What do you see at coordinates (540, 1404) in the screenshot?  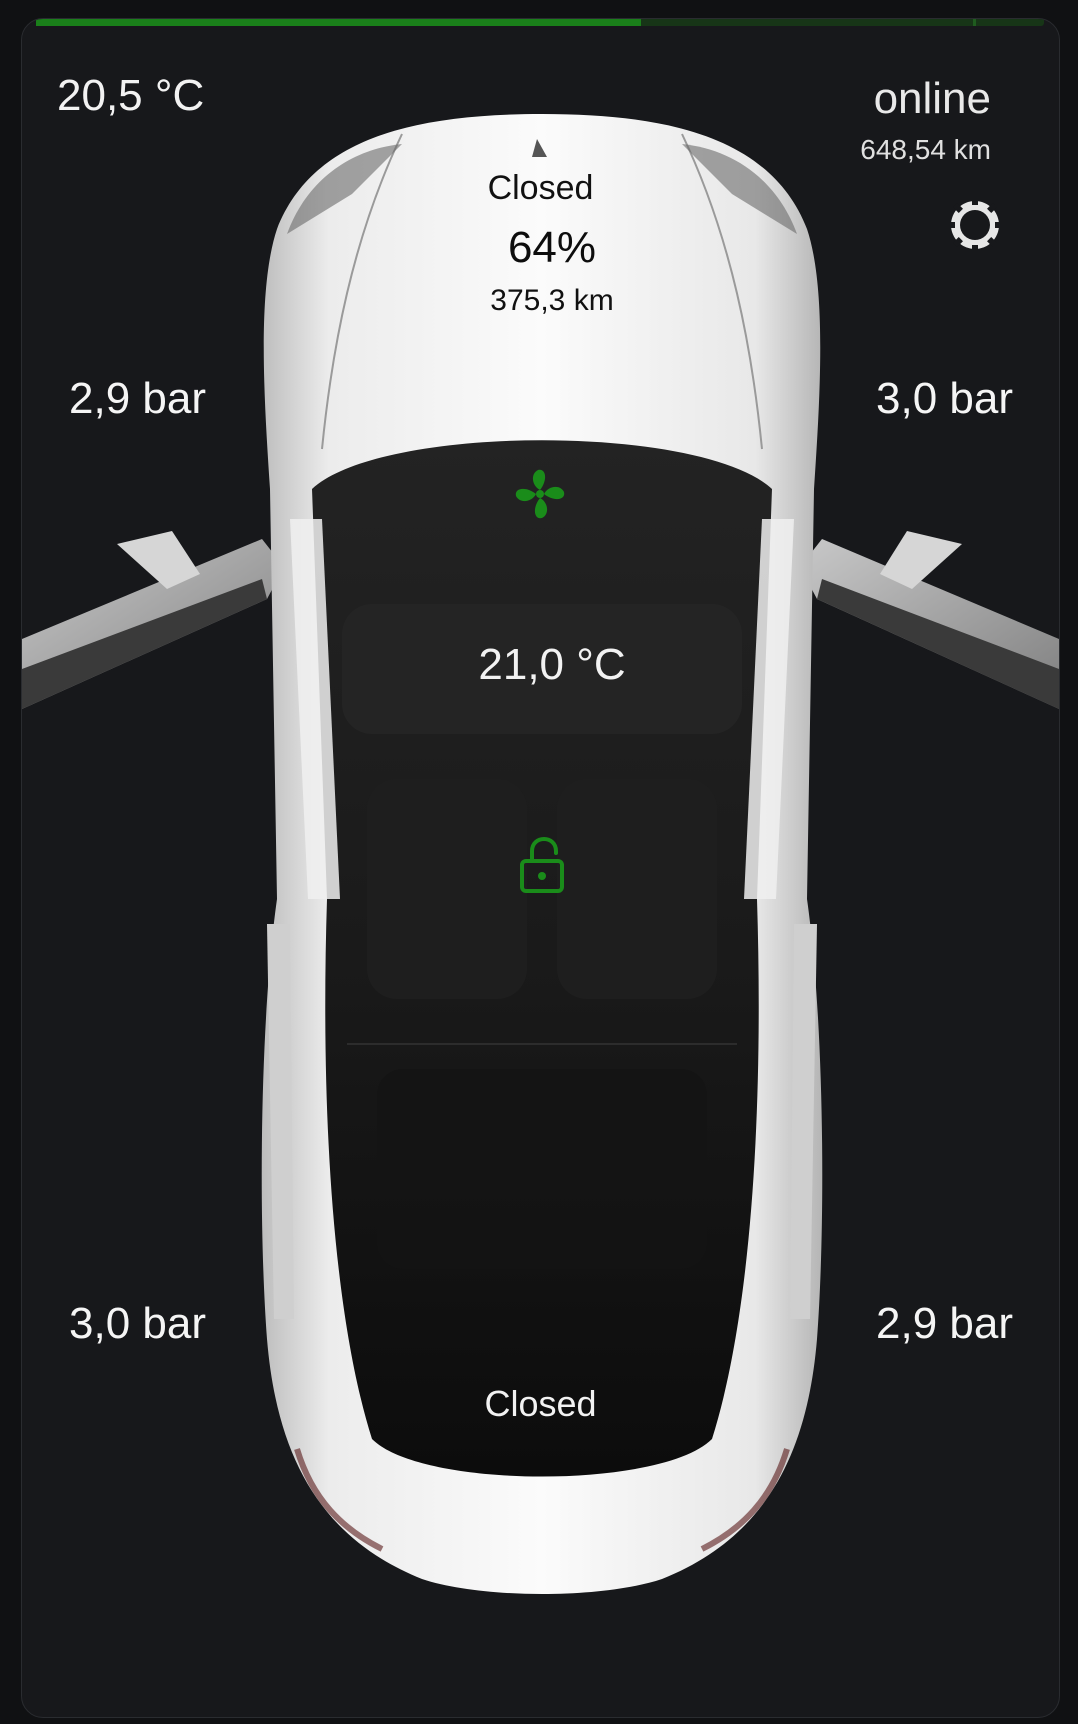 I see `trunk-state: Closed` at bounding box center [540, 1404].